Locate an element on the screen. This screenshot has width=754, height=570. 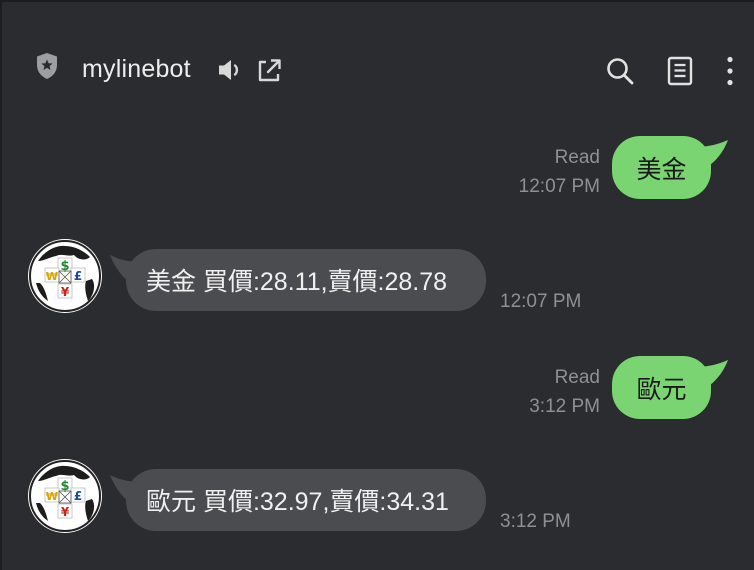
speaker-icon is located at coordinates (230, 72).